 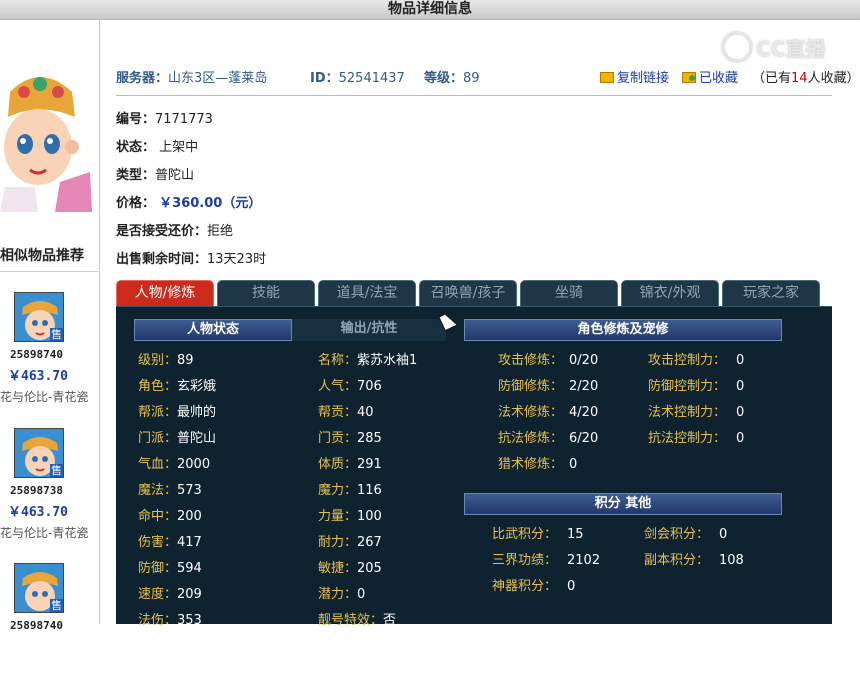 I want to click on stat-label: 帮贡：, so click(x=338, y=412).